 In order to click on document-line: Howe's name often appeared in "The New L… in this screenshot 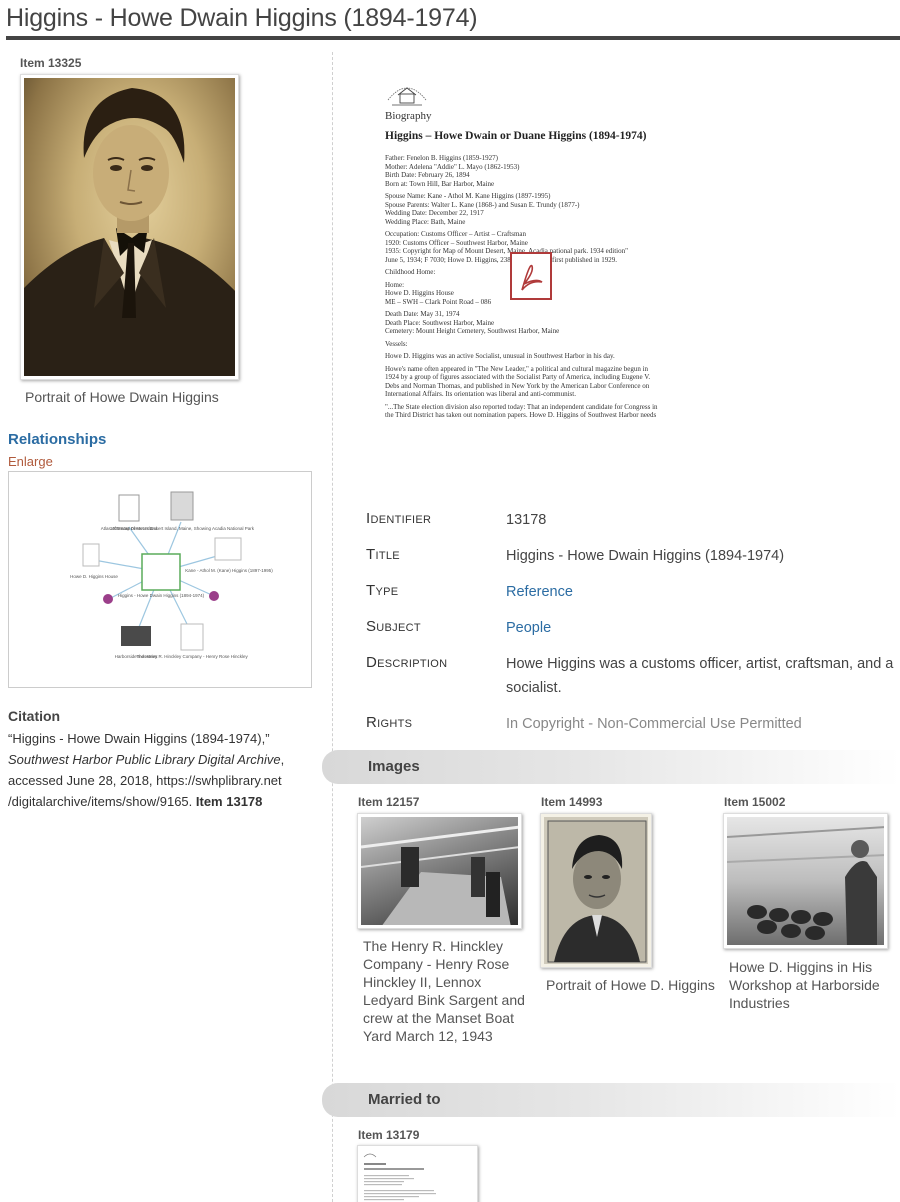, I will do `click(517, 368)`.